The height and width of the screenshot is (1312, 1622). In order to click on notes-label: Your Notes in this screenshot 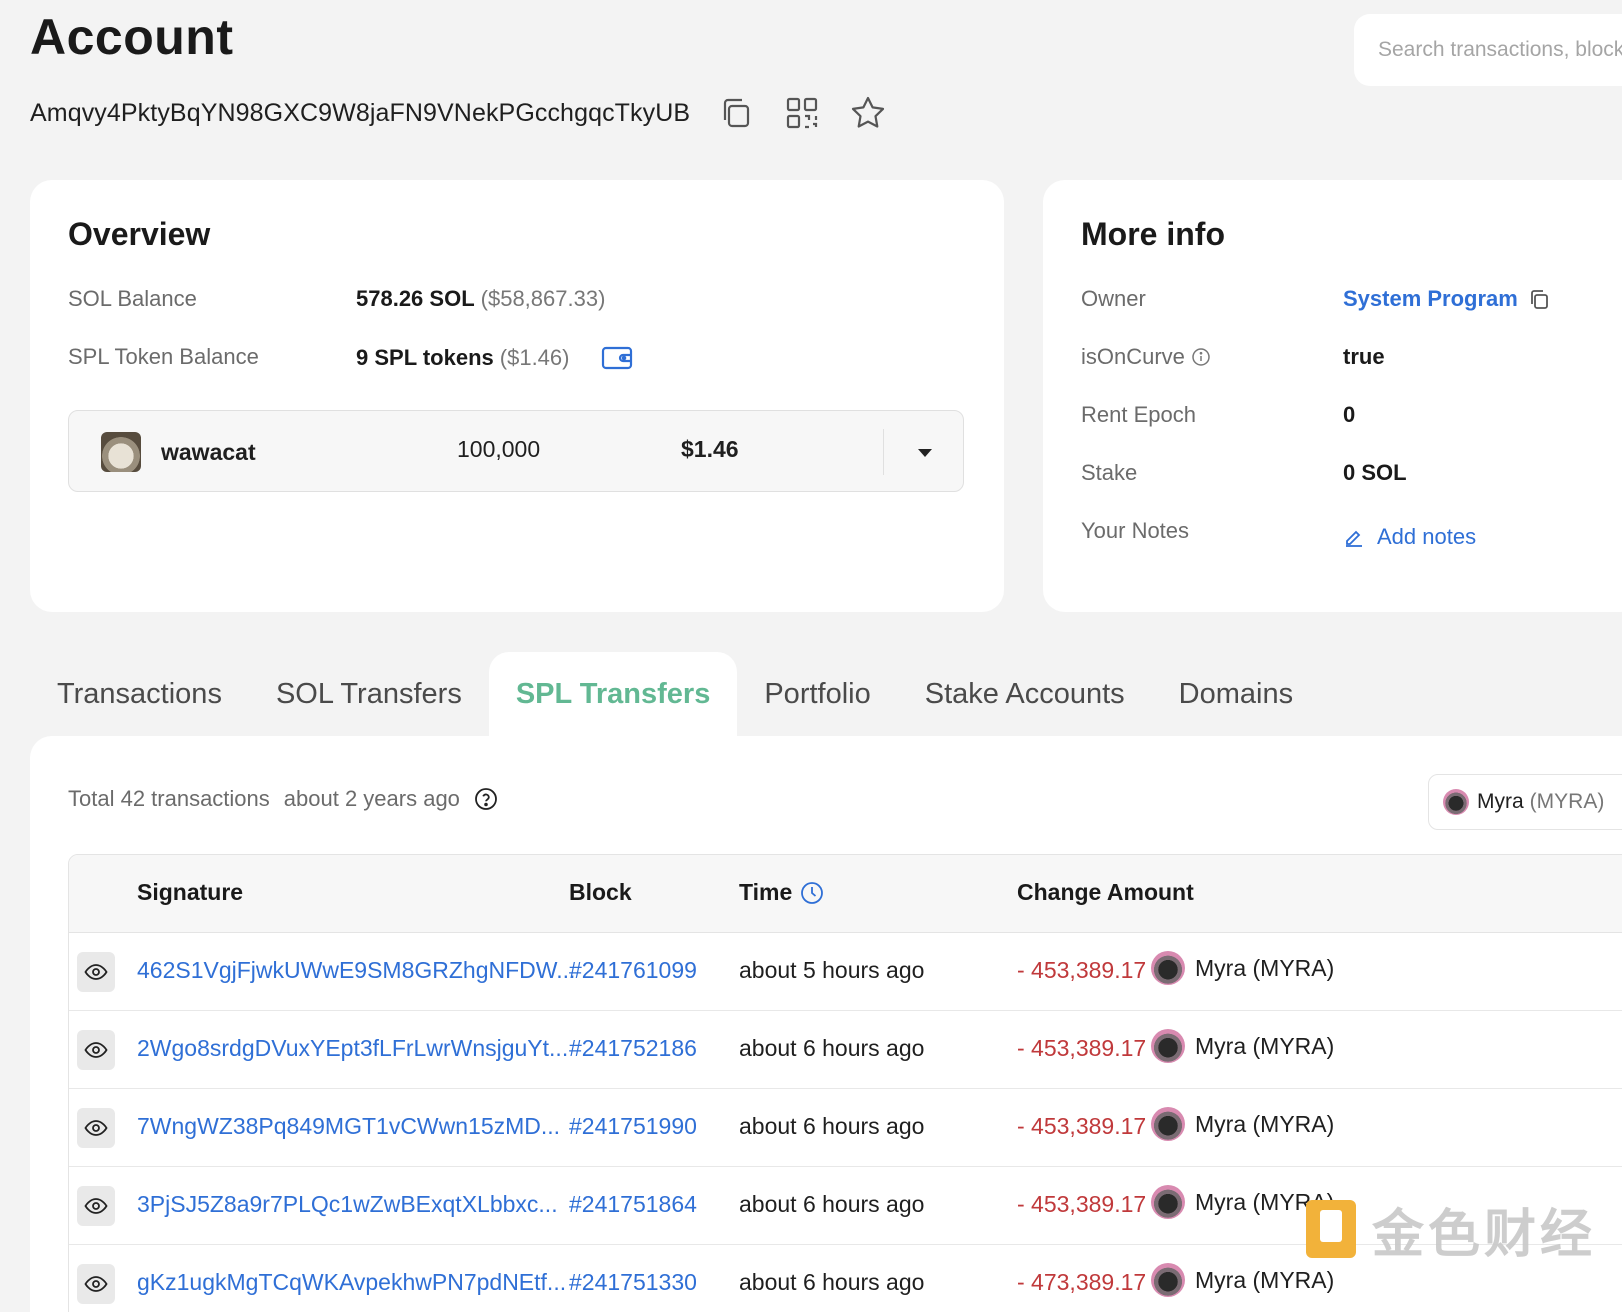, I will do `click(1135, 530)`.